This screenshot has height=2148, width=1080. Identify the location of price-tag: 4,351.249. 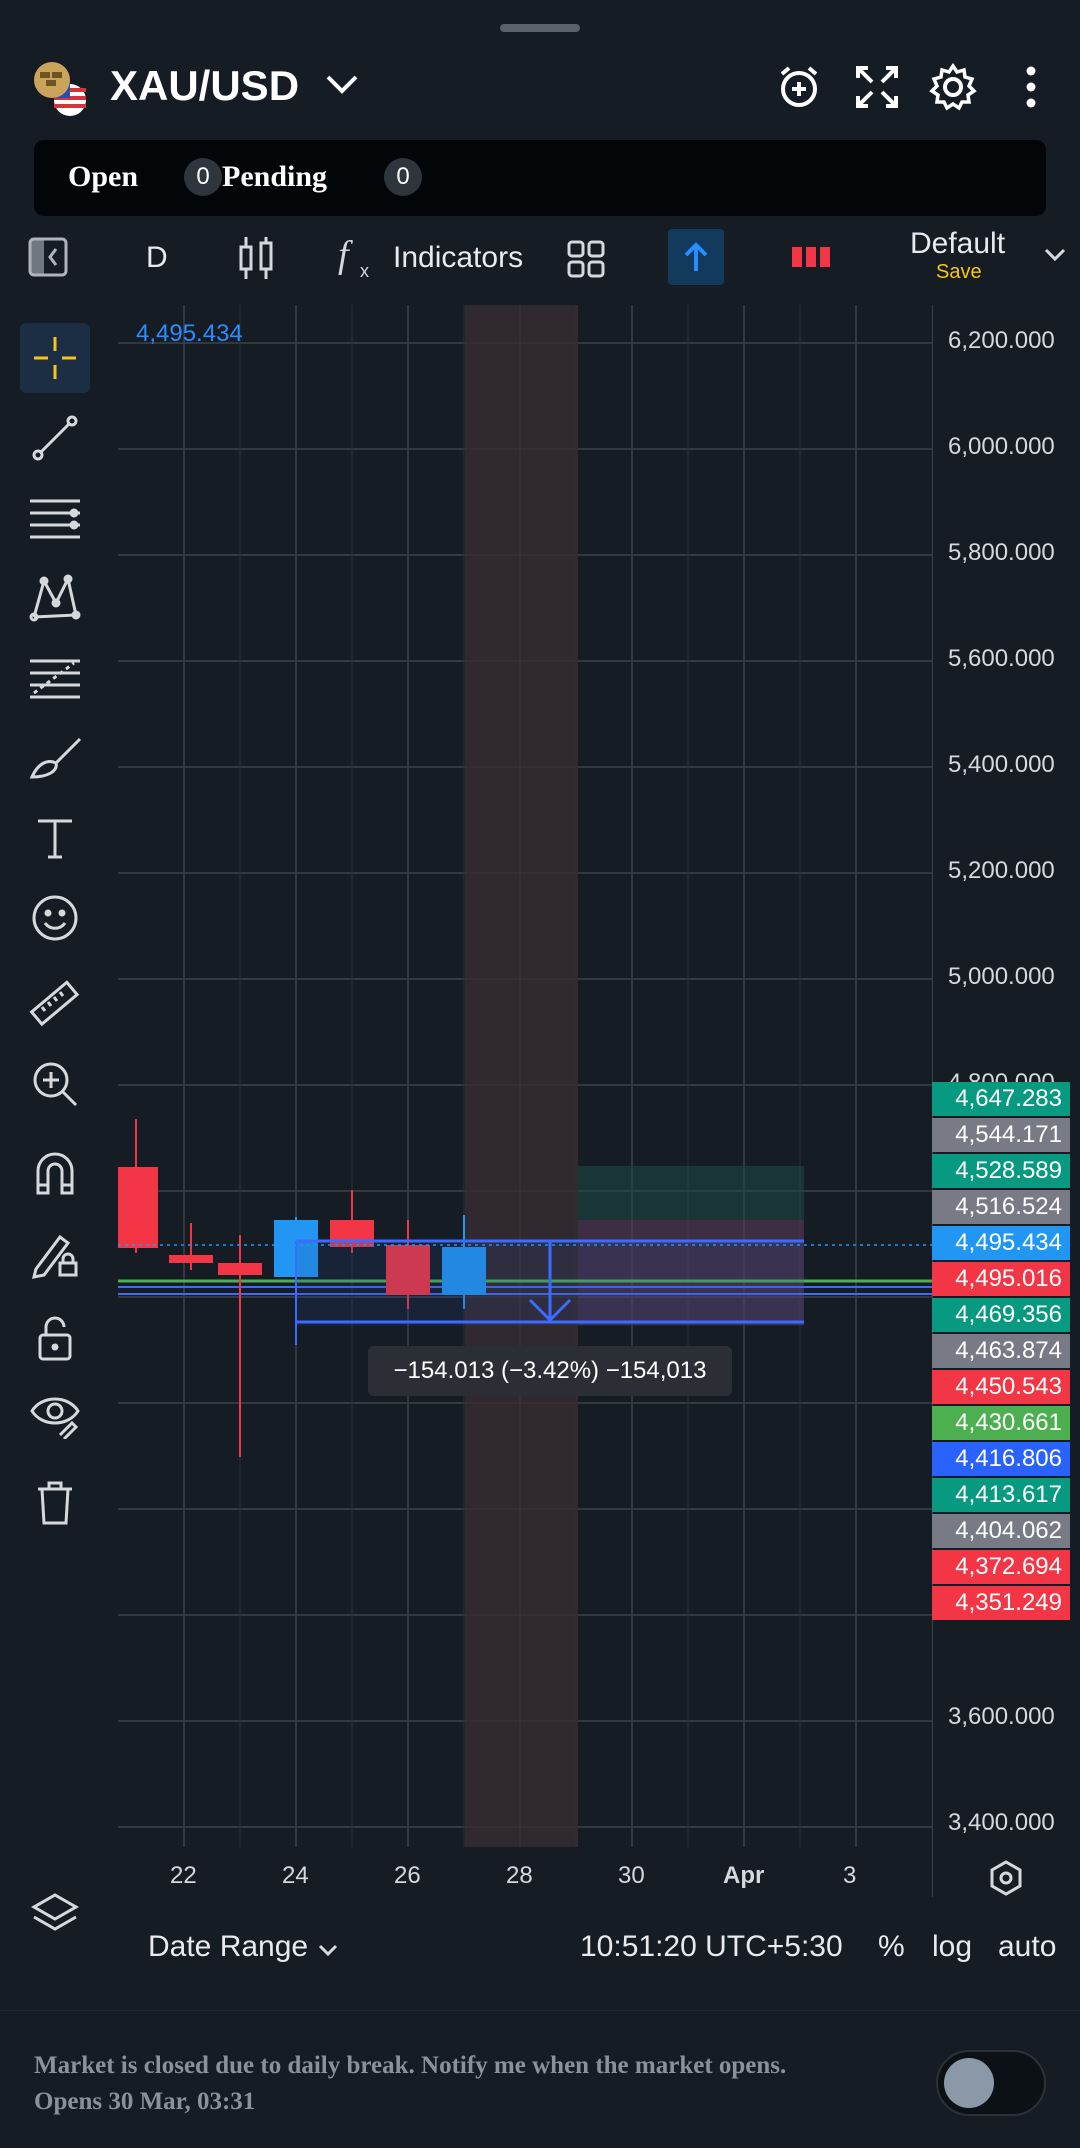
(1001, 1603).